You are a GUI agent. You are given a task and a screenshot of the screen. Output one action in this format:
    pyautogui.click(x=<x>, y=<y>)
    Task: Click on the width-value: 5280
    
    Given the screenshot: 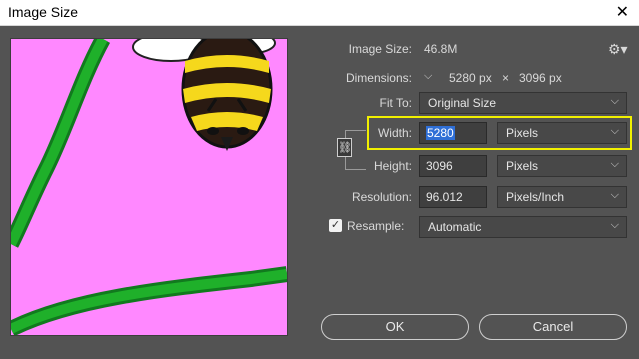 What is the action you would take?
    pyautogui.click(x=440, y=133)
    